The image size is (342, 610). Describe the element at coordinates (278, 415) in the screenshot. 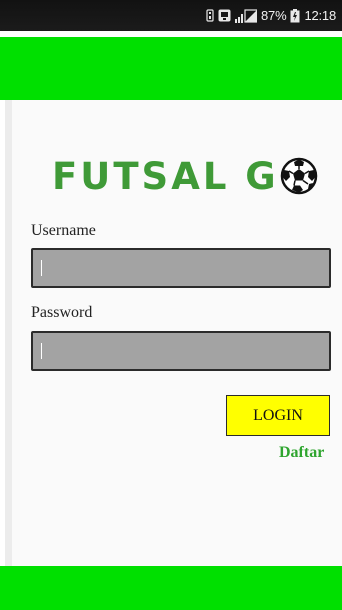

I see `login-button: LOGIN` at that location.